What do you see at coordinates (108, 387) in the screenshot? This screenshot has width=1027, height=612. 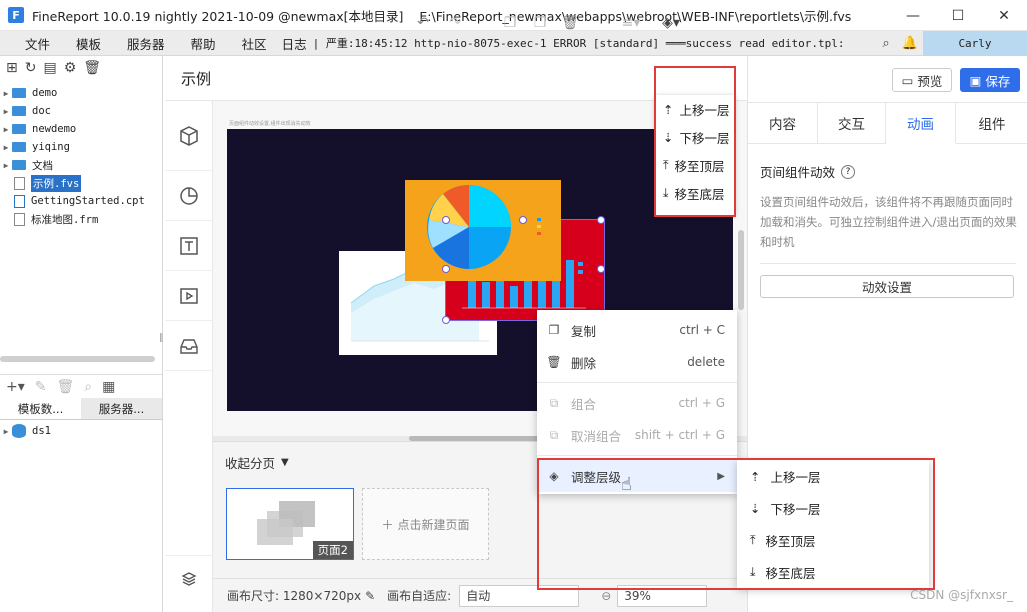 I see `server-datasource-icon: ▦` at bounding box center [108, 387].